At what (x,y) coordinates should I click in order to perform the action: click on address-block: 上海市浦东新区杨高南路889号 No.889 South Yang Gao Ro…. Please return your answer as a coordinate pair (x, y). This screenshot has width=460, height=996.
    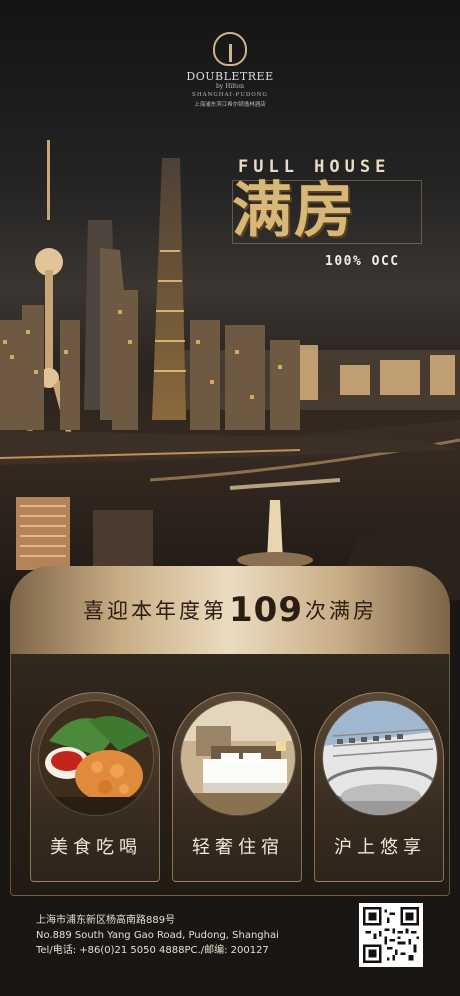
    Looking at the image, I should click on (157, 935).